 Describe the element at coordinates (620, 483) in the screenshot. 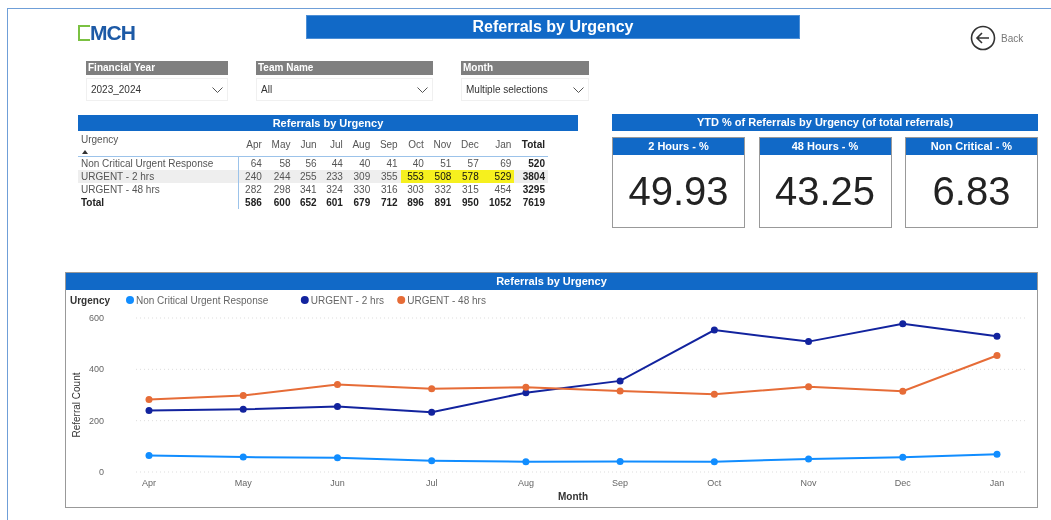

I see `x-tick-label: Sep` at that location.